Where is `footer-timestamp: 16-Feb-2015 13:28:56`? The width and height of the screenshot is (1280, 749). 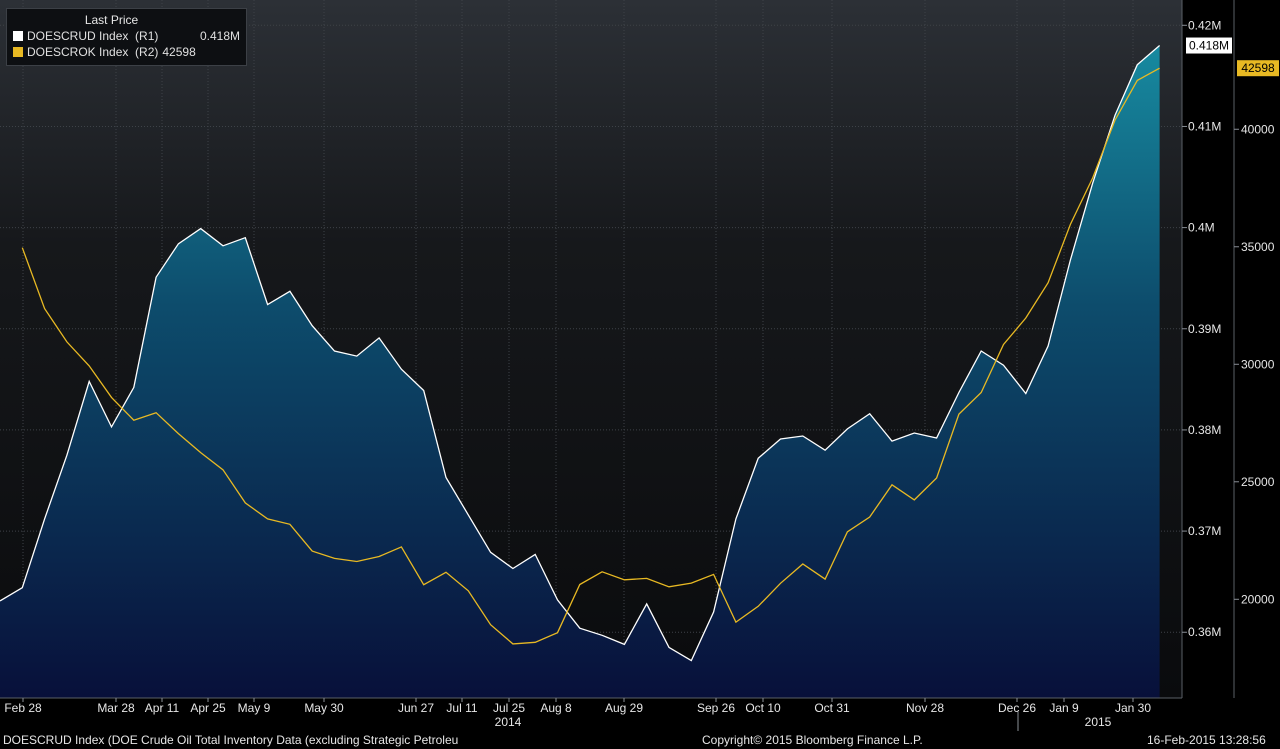 footer-timestamp: 16-Feb-2015 13:28:56 is located at coordinates (1206, 740).